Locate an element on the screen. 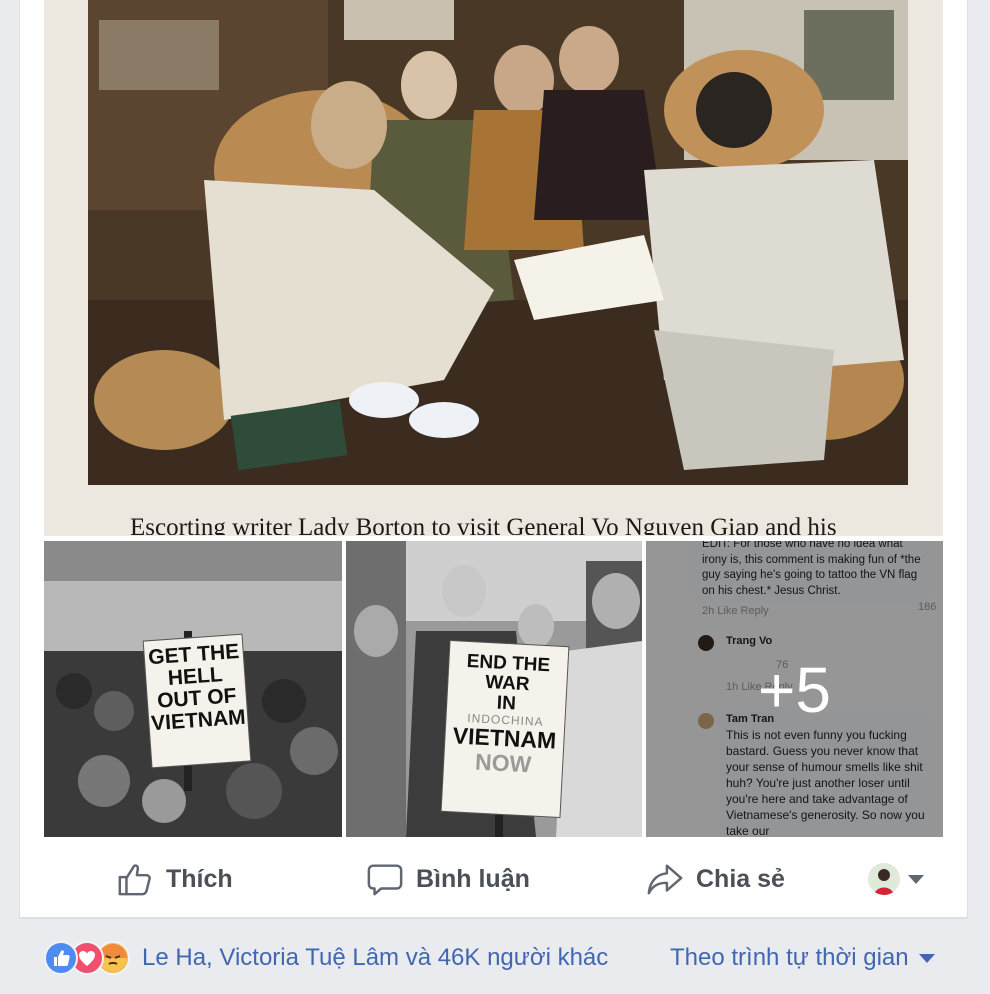  comment-label: Bình luận is located at coordinates (473, 878).